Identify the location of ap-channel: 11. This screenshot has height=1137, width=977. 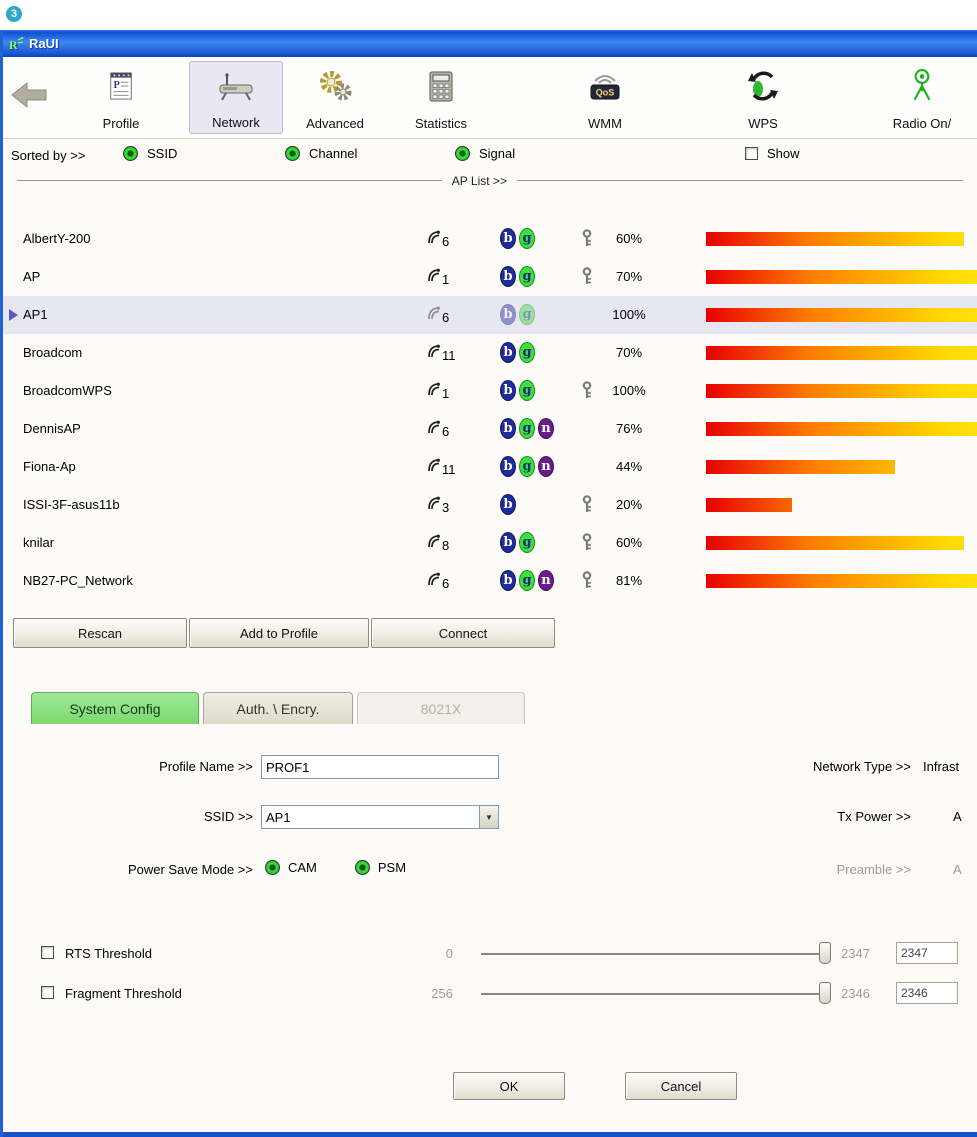
(449, 355).